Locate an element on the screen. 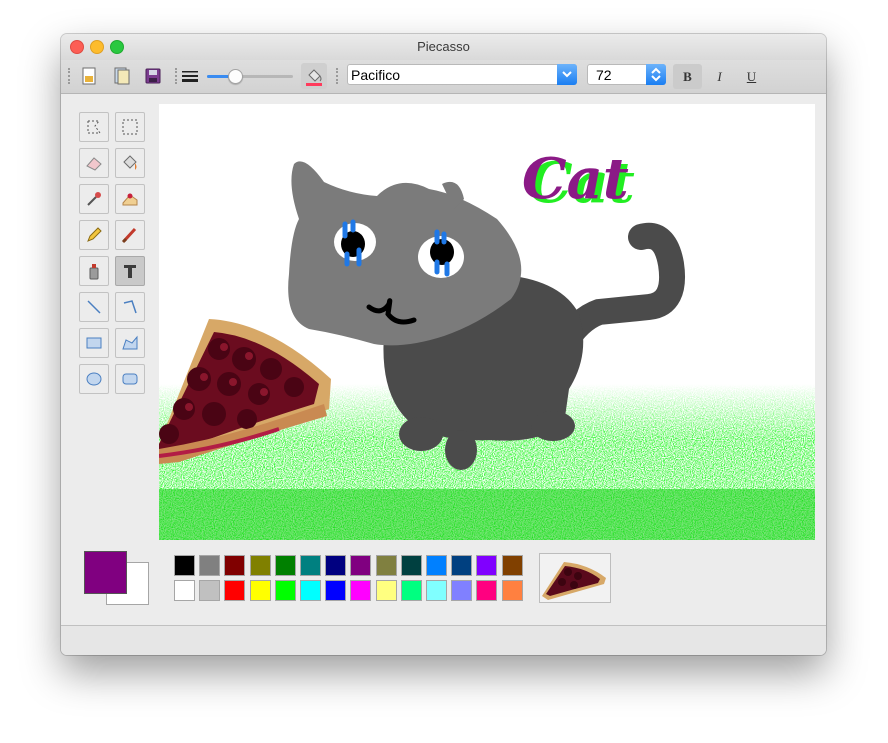  chevron-down-icon is located at coordinates (567, 74).